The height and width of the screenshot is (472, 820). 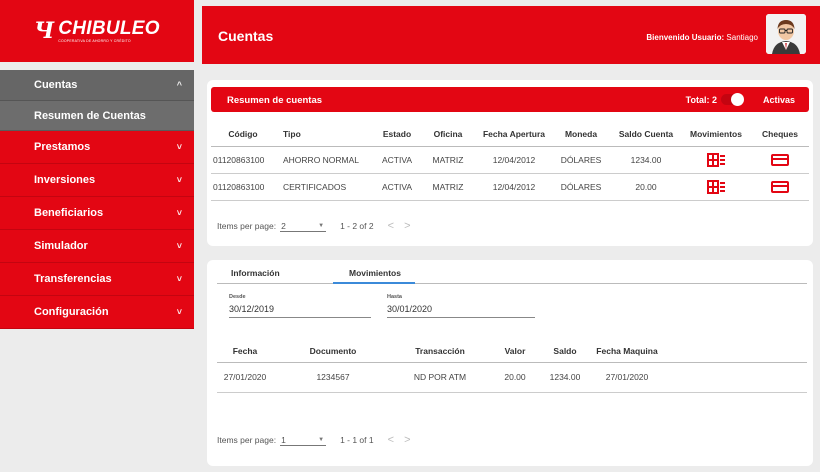 I want to click on sidebar-item-simulador: Simulador ˅, so click(x=97, y=246).